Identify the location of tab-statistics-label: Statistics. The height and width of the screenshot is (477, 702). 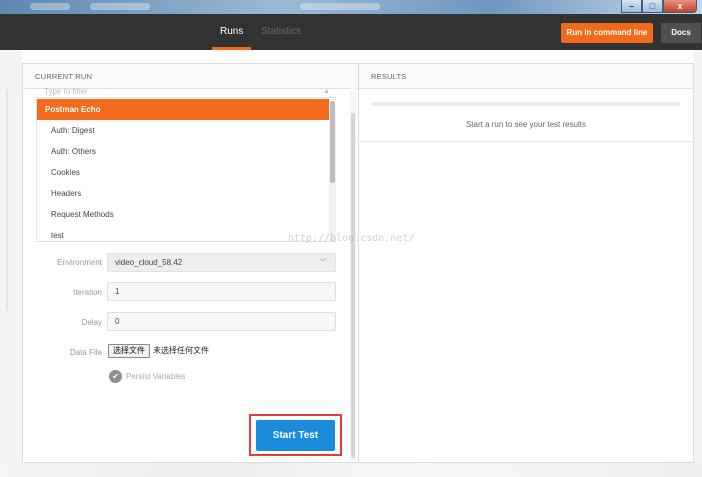
(281, 31).